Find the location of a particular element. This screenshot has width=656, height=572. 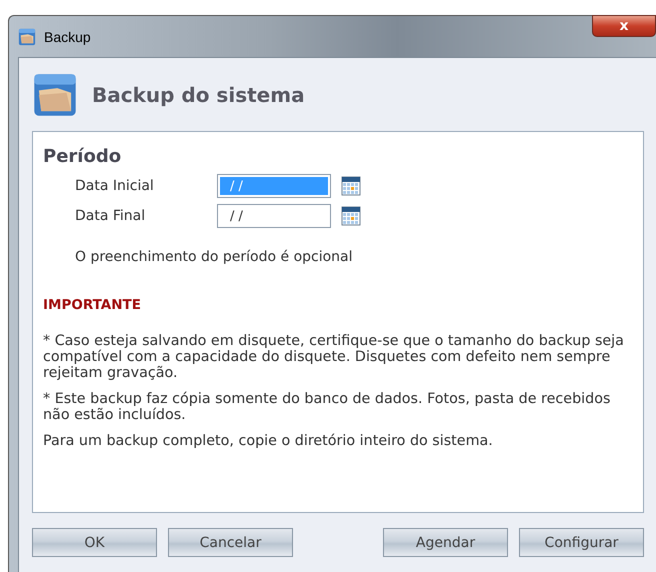

dialog-button: Configurar is located at coordinates (581, 542).